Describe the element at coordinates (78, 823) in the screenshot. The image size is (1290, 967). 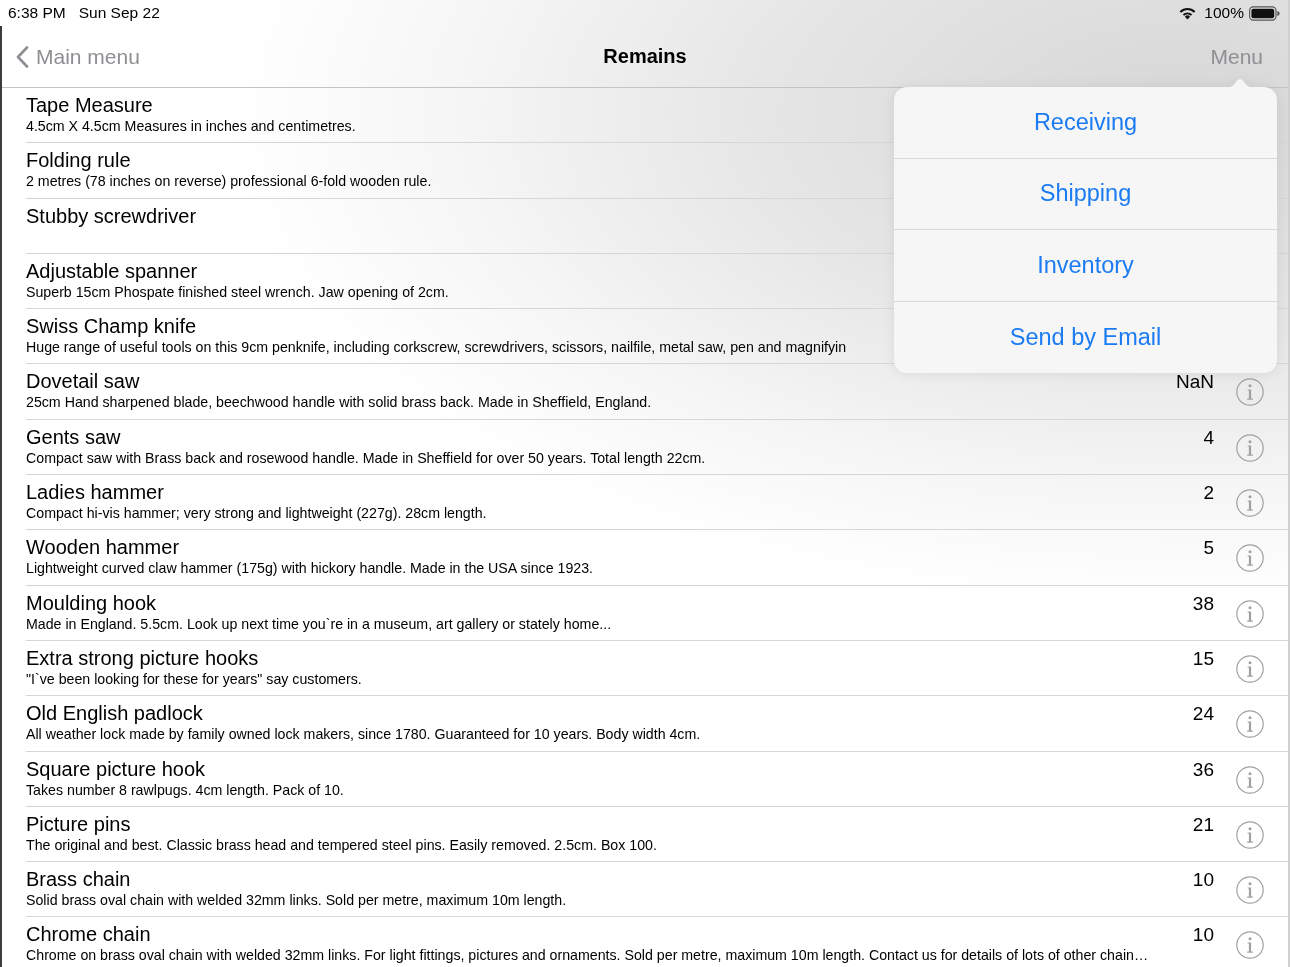
I see `item-title: Picture pins` at that location.